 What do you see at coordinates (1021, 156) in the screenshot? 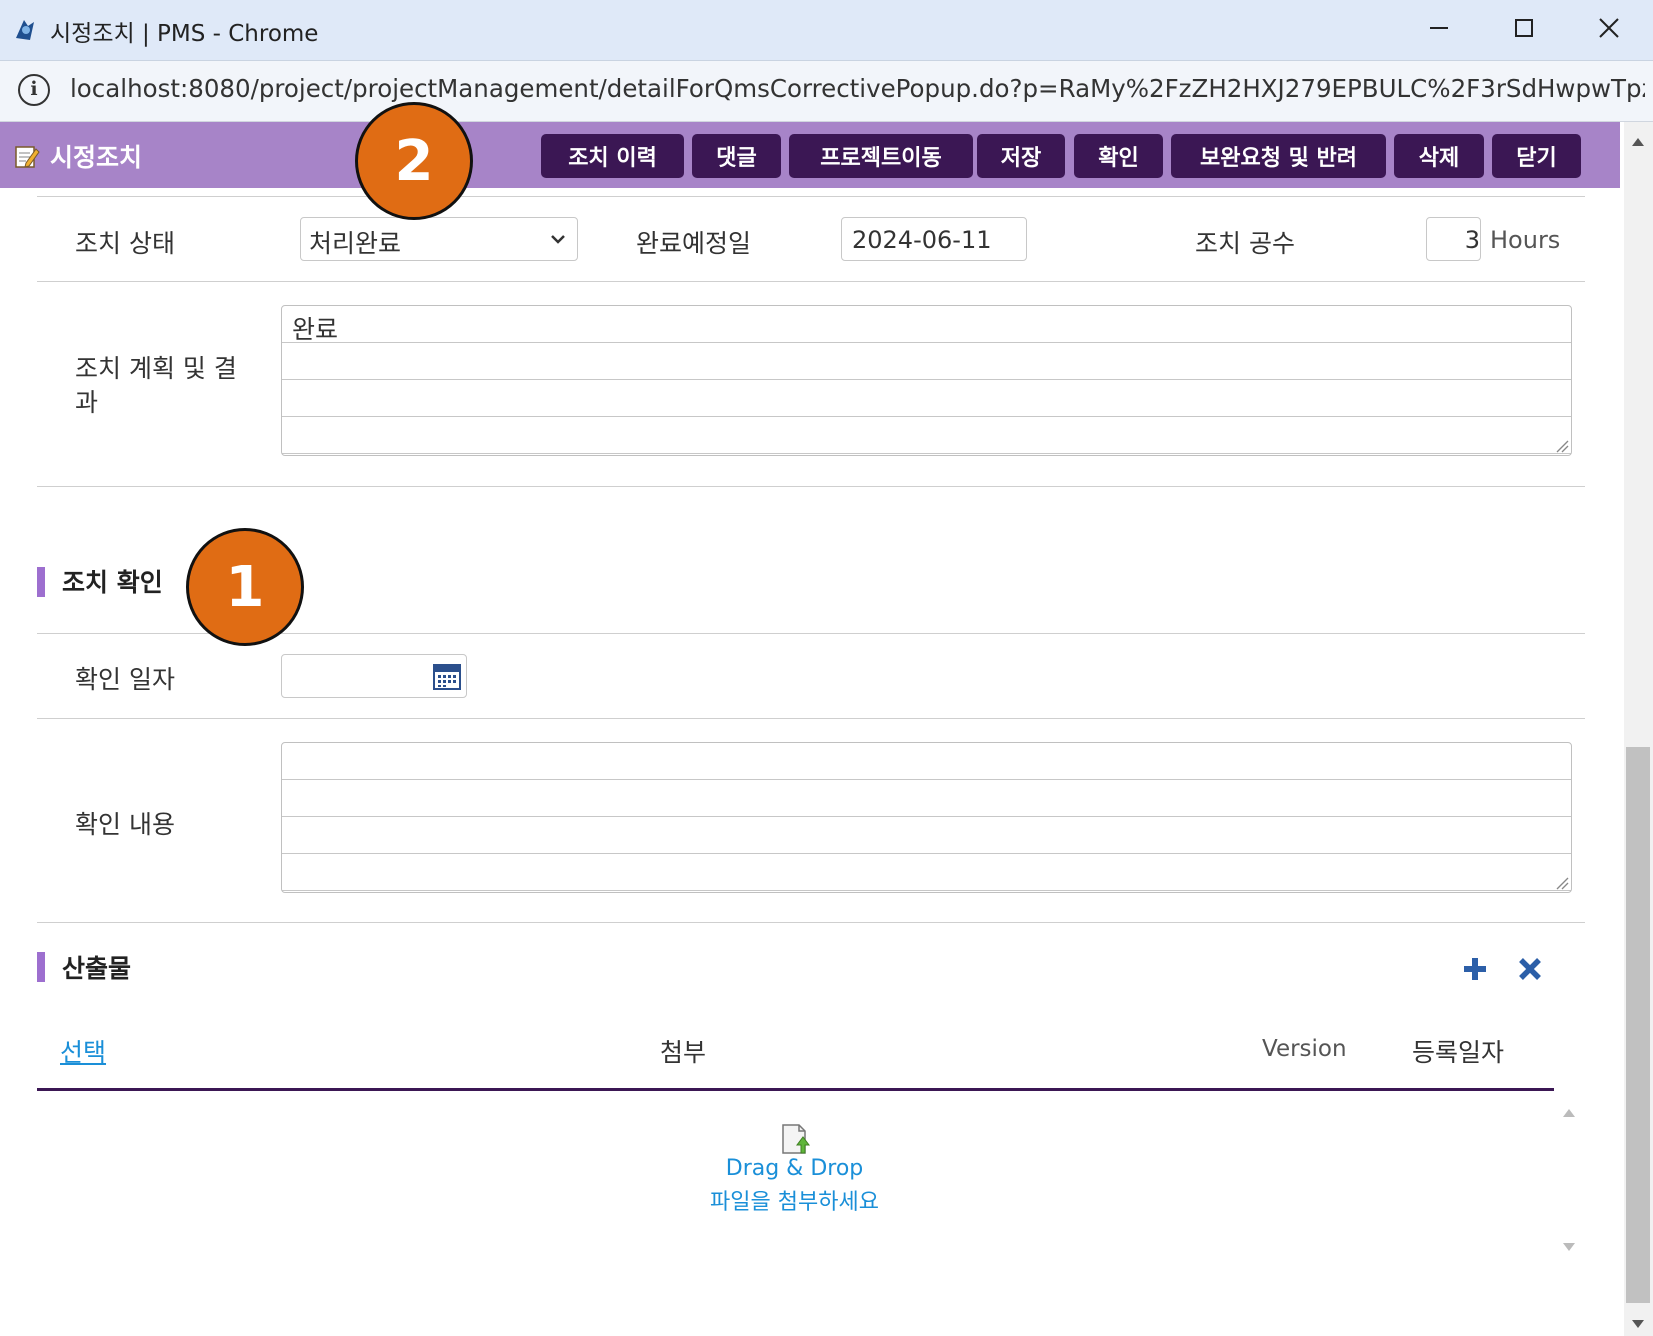
I see `save-button: 저장` at bounding box center [1021, 156].